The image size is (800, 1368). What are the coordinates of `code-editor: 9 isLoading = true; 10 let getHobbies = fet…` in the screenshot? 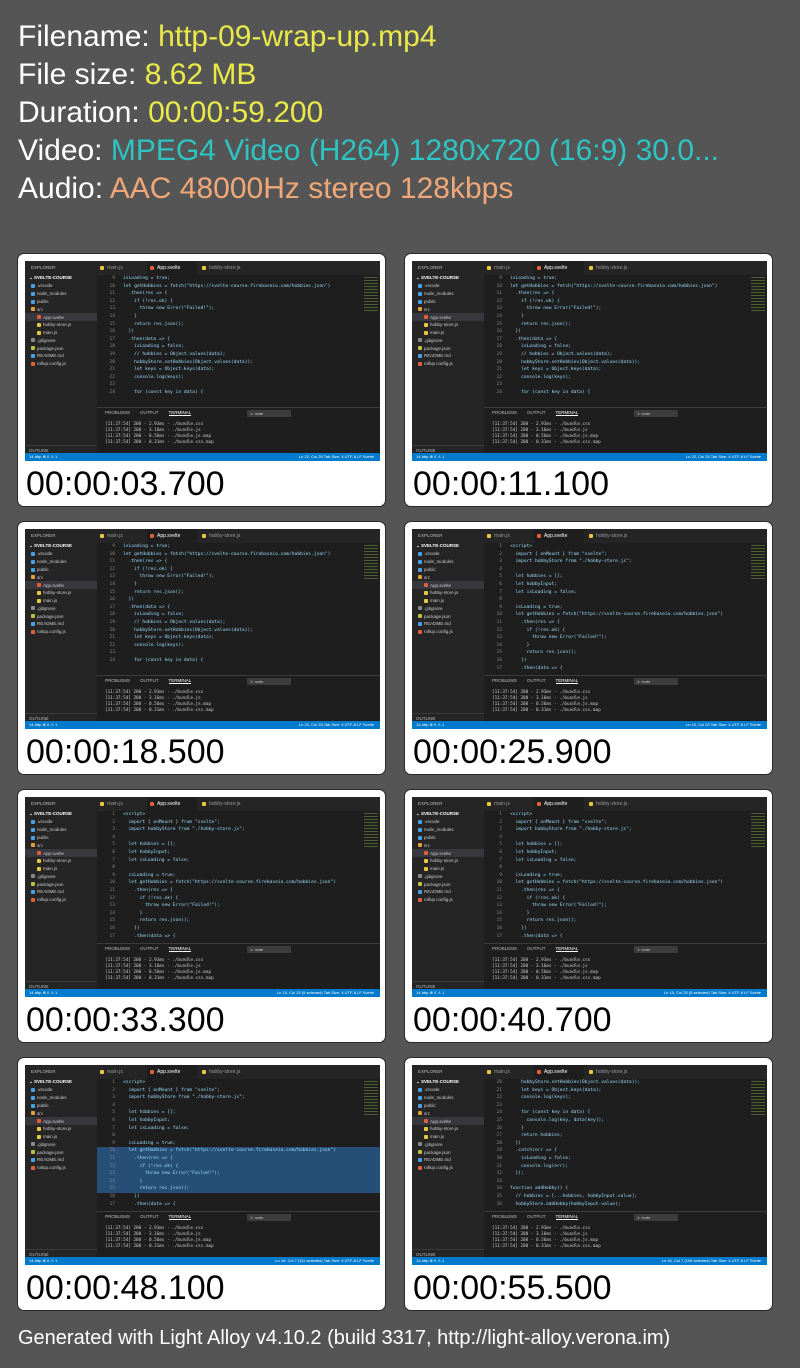 It's located at (625, 341).